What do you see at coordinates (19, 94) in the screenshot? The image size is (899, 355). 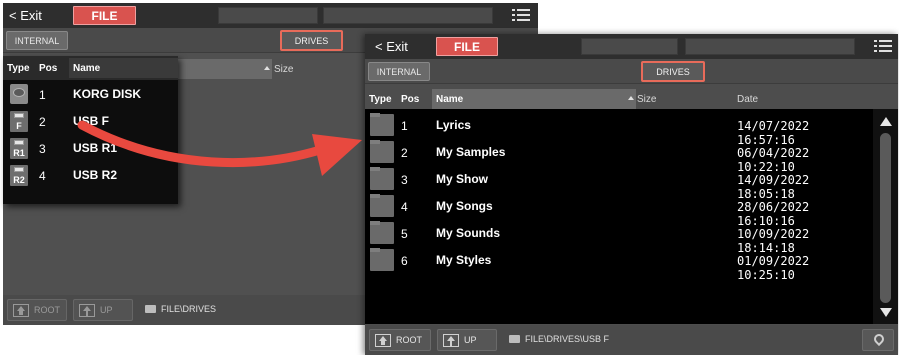 I see `disk-icon` at bounding box center [19, 94].